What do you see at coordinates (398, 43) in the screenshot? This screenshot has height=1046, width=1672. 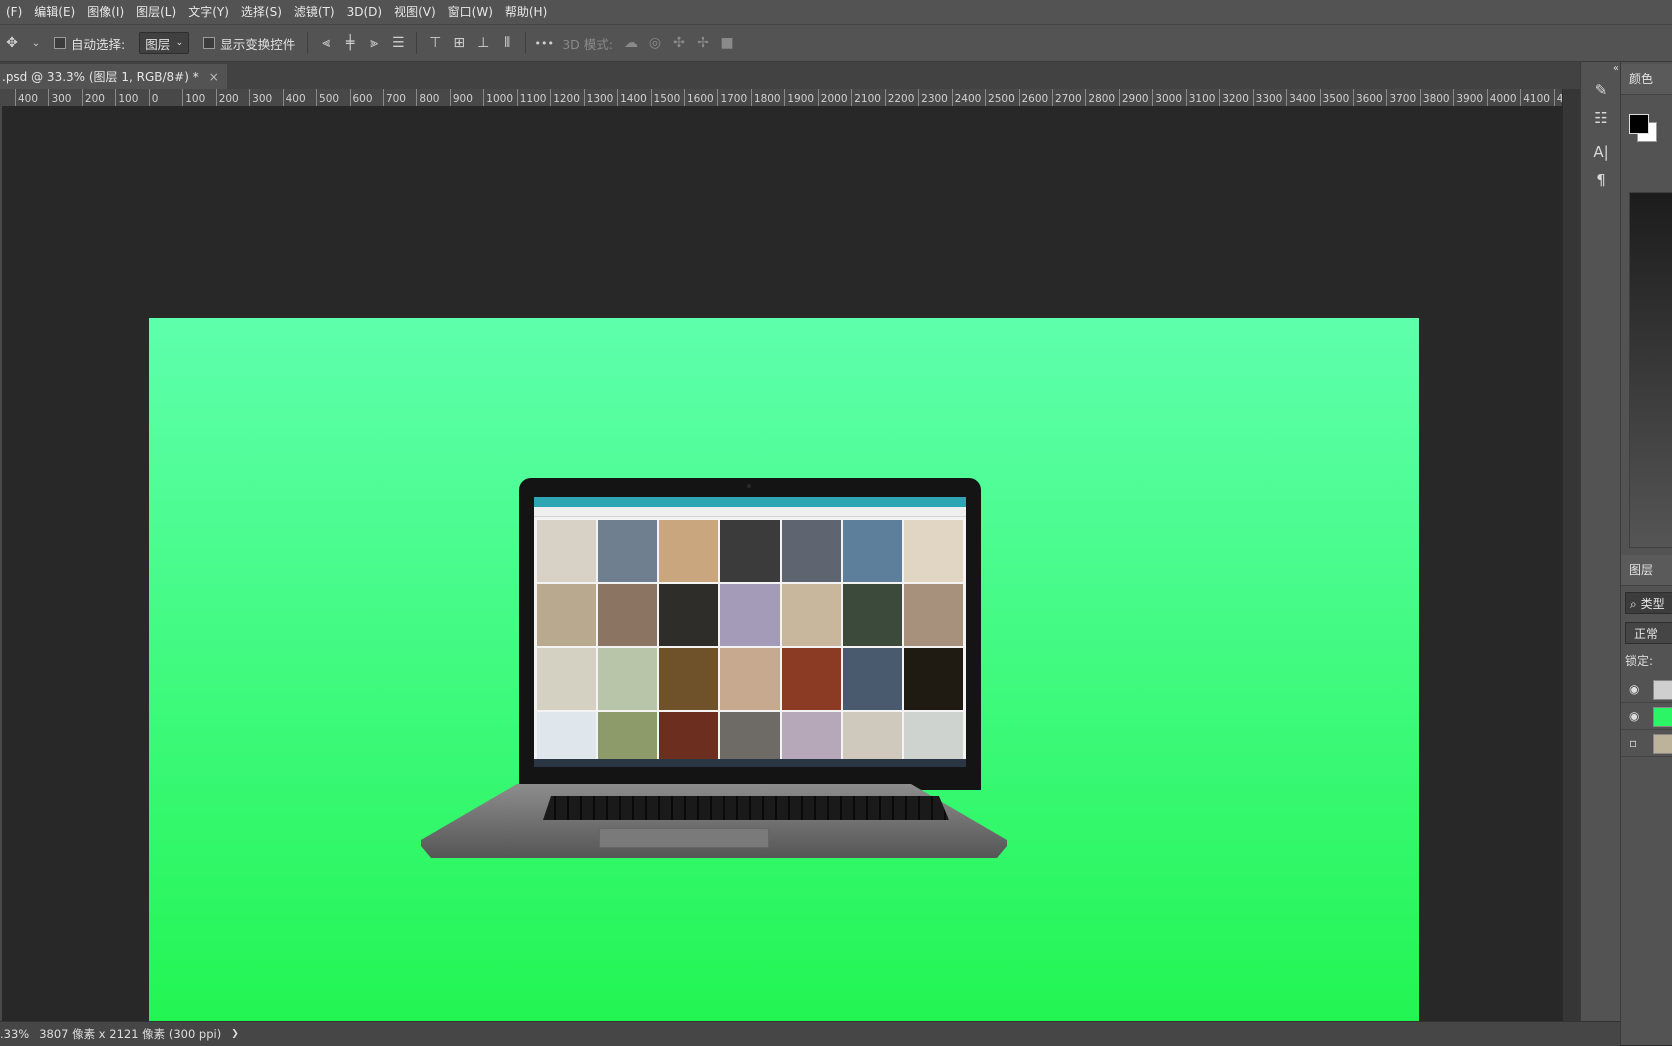 I see `distribute-horizontal-icon: ☰` at bounding box center [398, 43].